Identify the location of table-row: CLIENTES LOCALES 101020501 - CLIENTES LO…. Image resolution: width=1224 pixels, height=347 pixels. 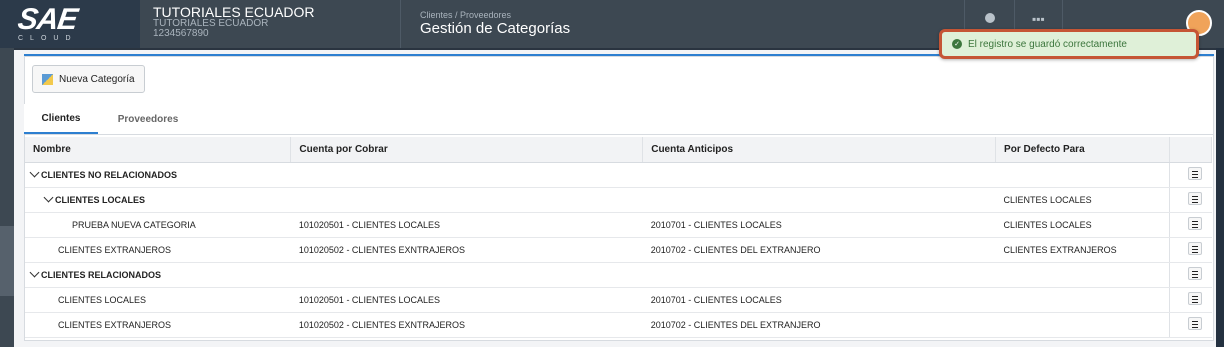
(618, 300).